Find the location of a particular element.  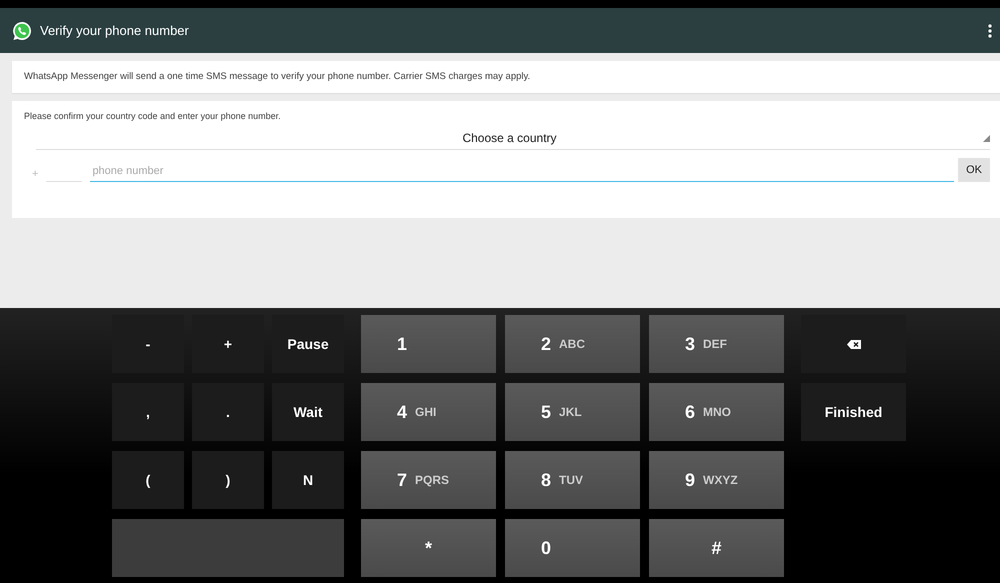

symbol-key: + is located at coordinates (228, 344).